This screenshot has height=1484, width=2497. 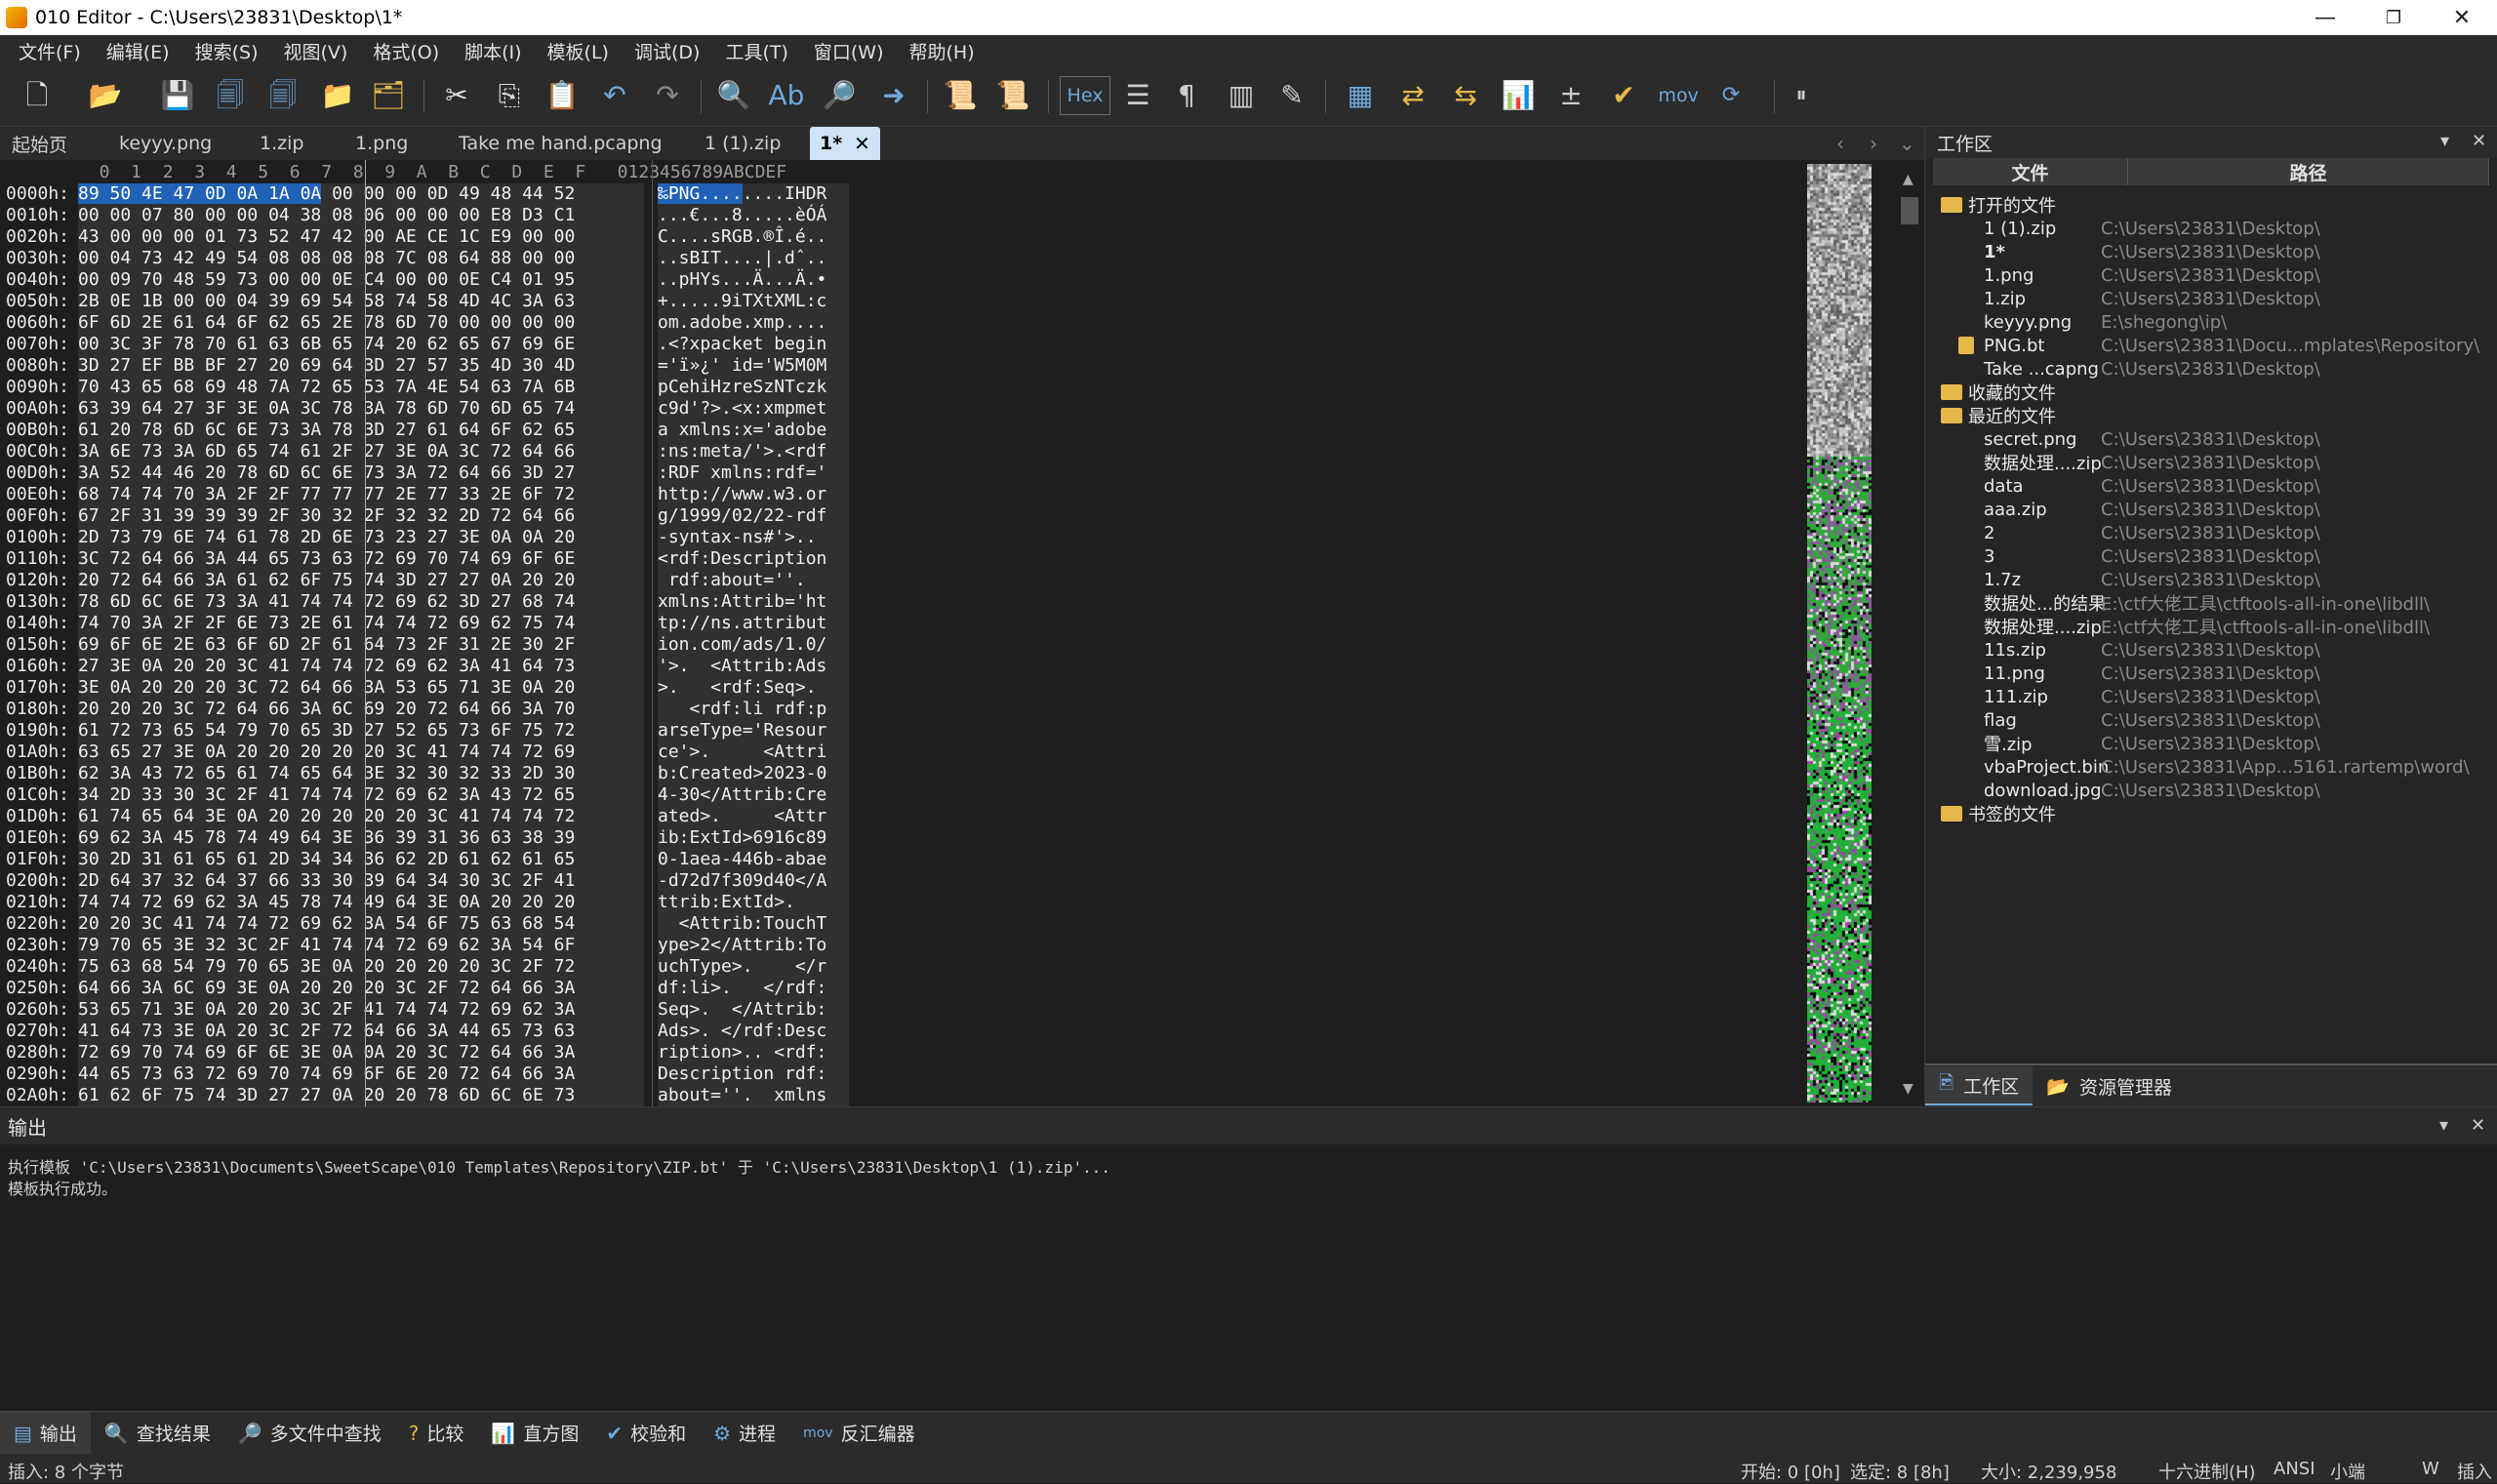 What do you see at coordinates (1839, 633) in the screenshot?
I see `file-minimap` at bounding box center [1839, 633].